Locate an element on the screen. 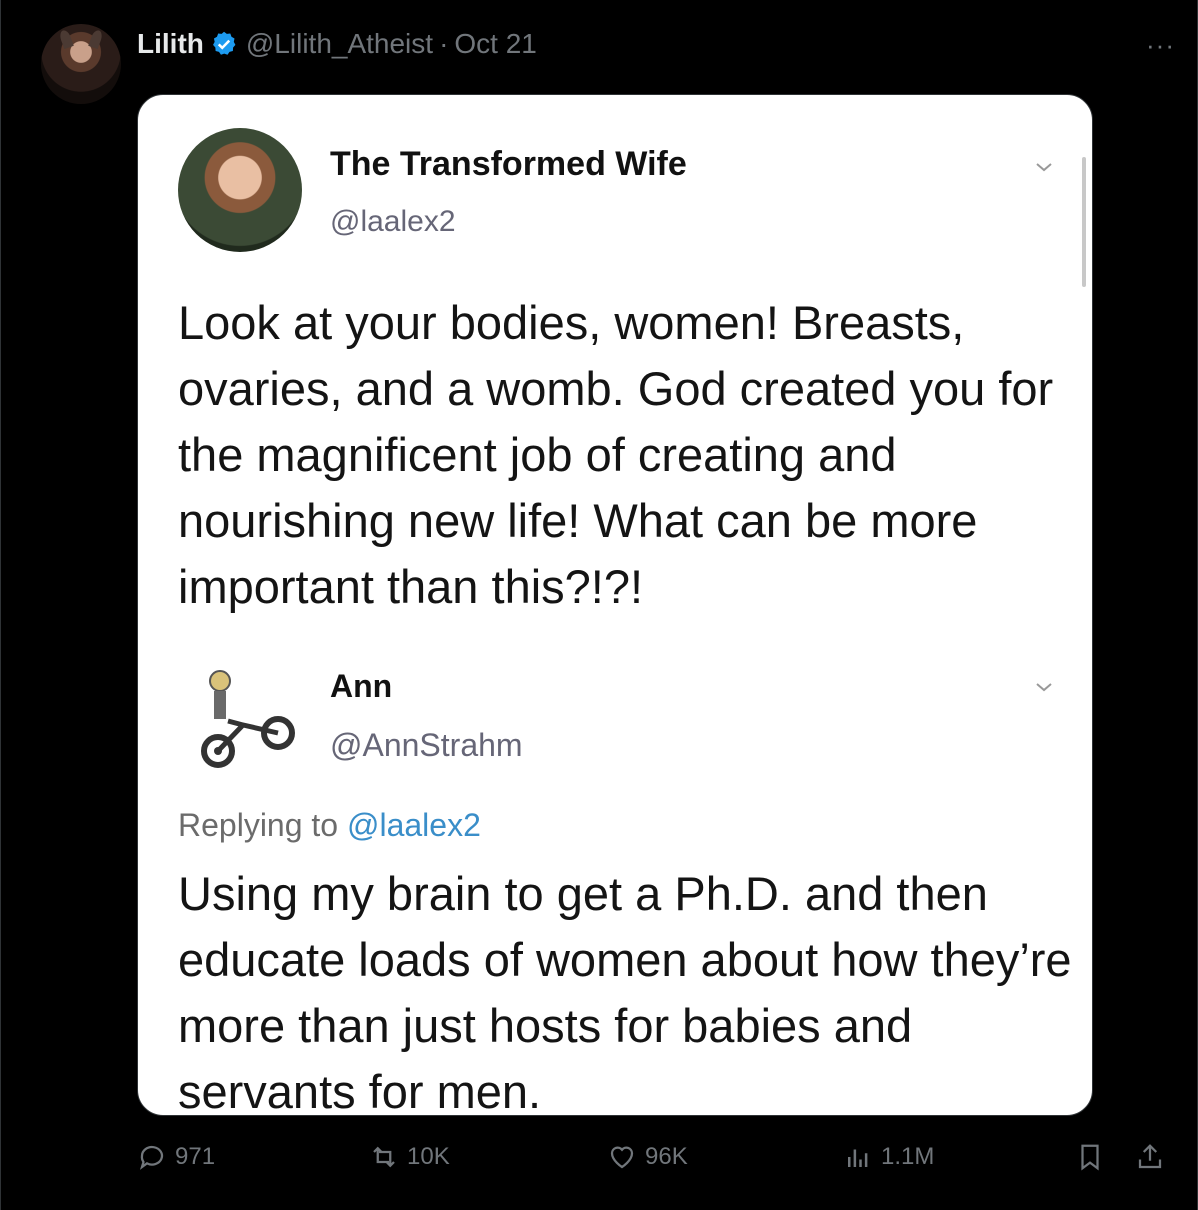  reply-icon is located at coordinates (151, 1157).